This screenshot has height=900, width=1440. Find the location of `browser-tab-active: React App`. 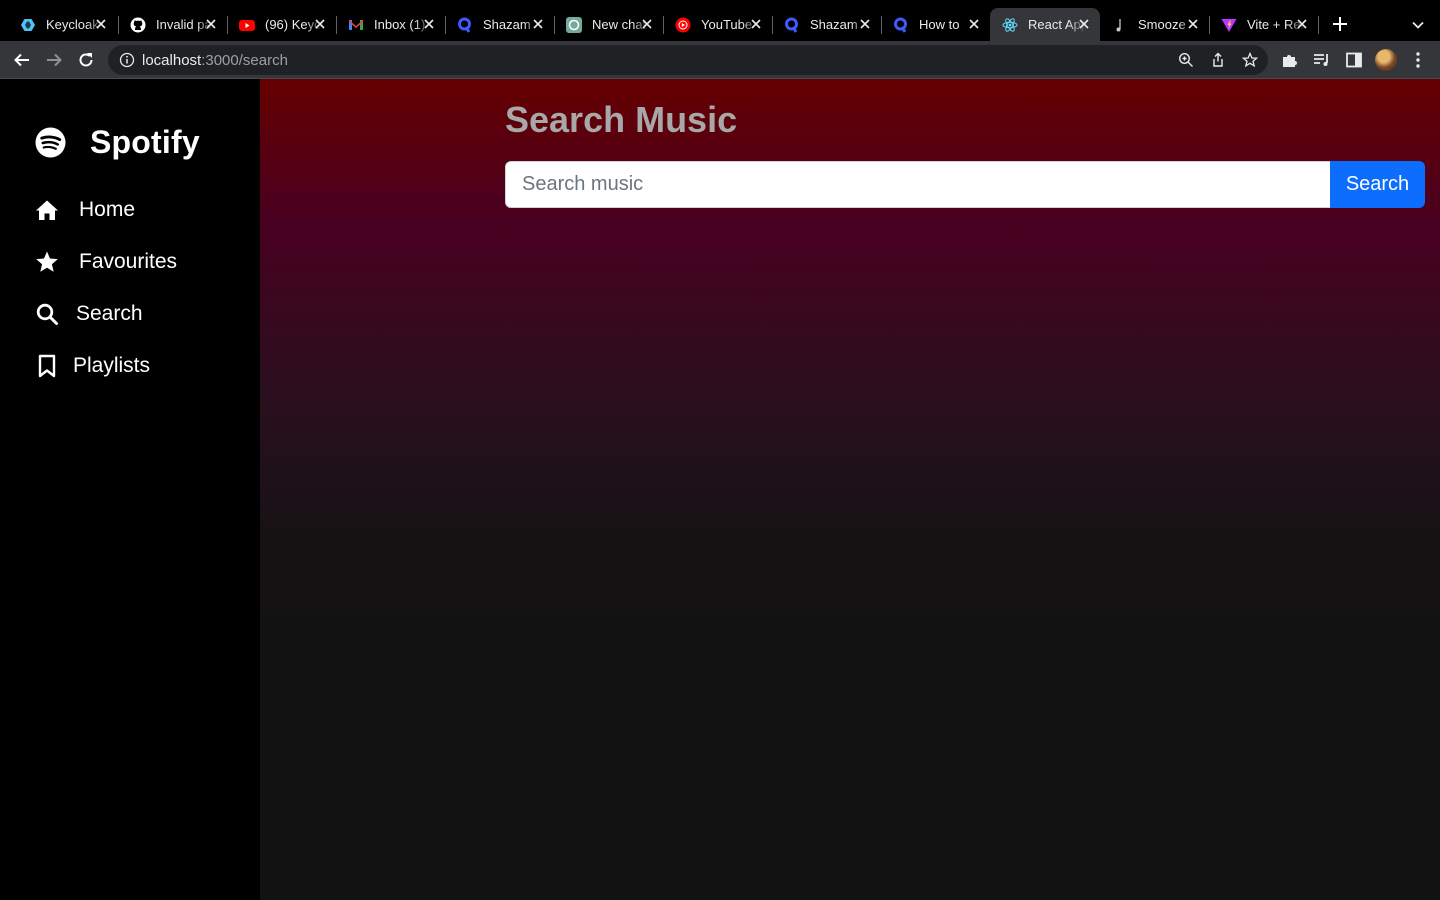

browser-tab-active: React App is located at coordinates (1045, 24).